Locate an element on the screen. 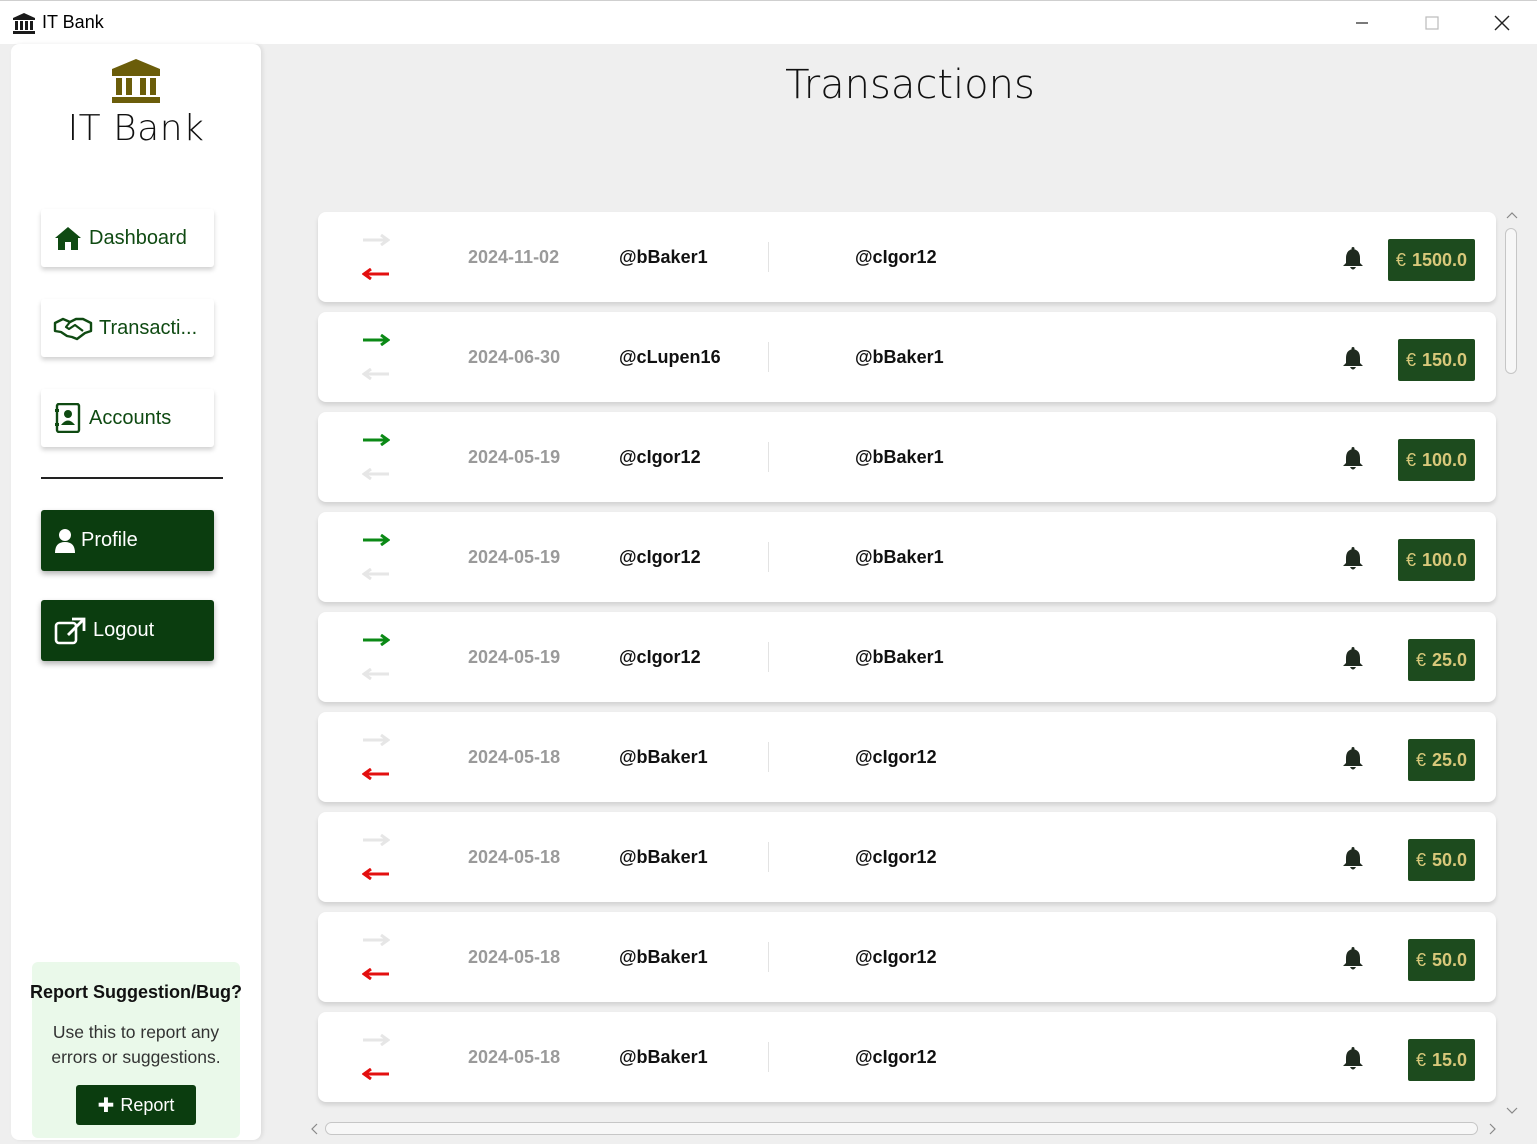 The height and width of the screenshot is (1144, 1537). contact-book-icon is located at coordinates (68, 418).